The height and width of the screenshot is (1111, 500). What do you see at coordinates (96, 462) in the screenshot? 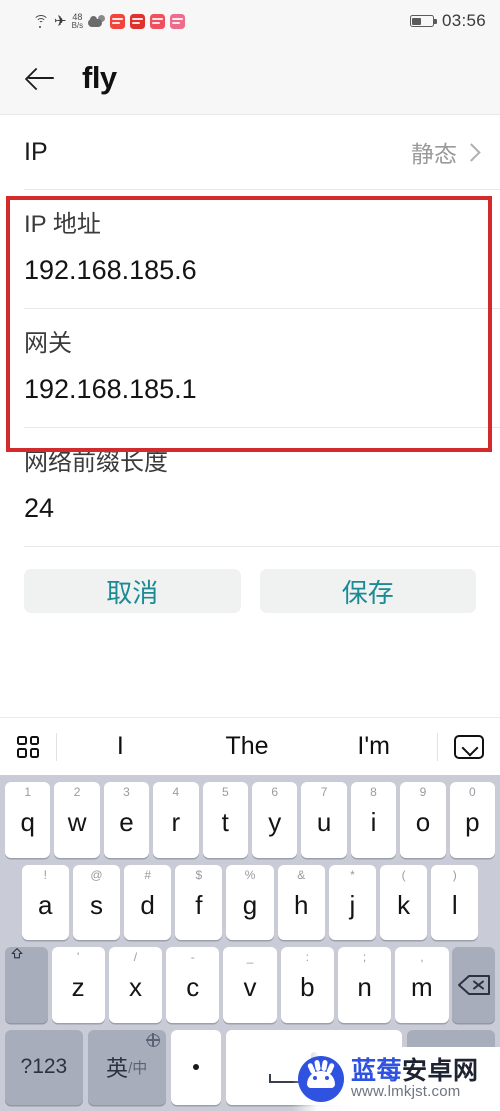
I see `prefix-length-label: 网络前缀长度` at bounding box center [96, 462].